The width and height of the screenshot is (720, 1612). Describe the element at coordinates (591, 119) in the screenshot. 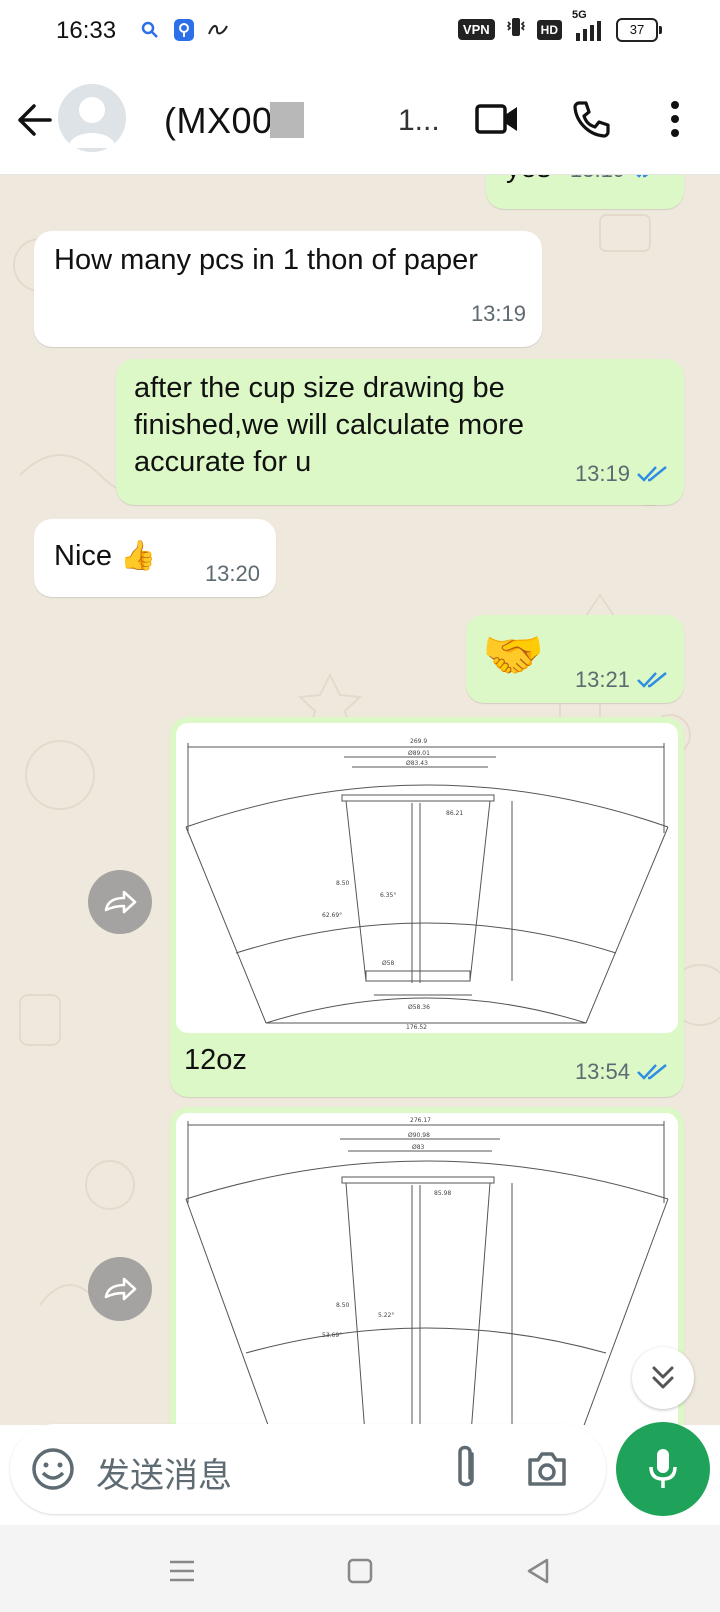

I see `voice-call-icon` at that location.